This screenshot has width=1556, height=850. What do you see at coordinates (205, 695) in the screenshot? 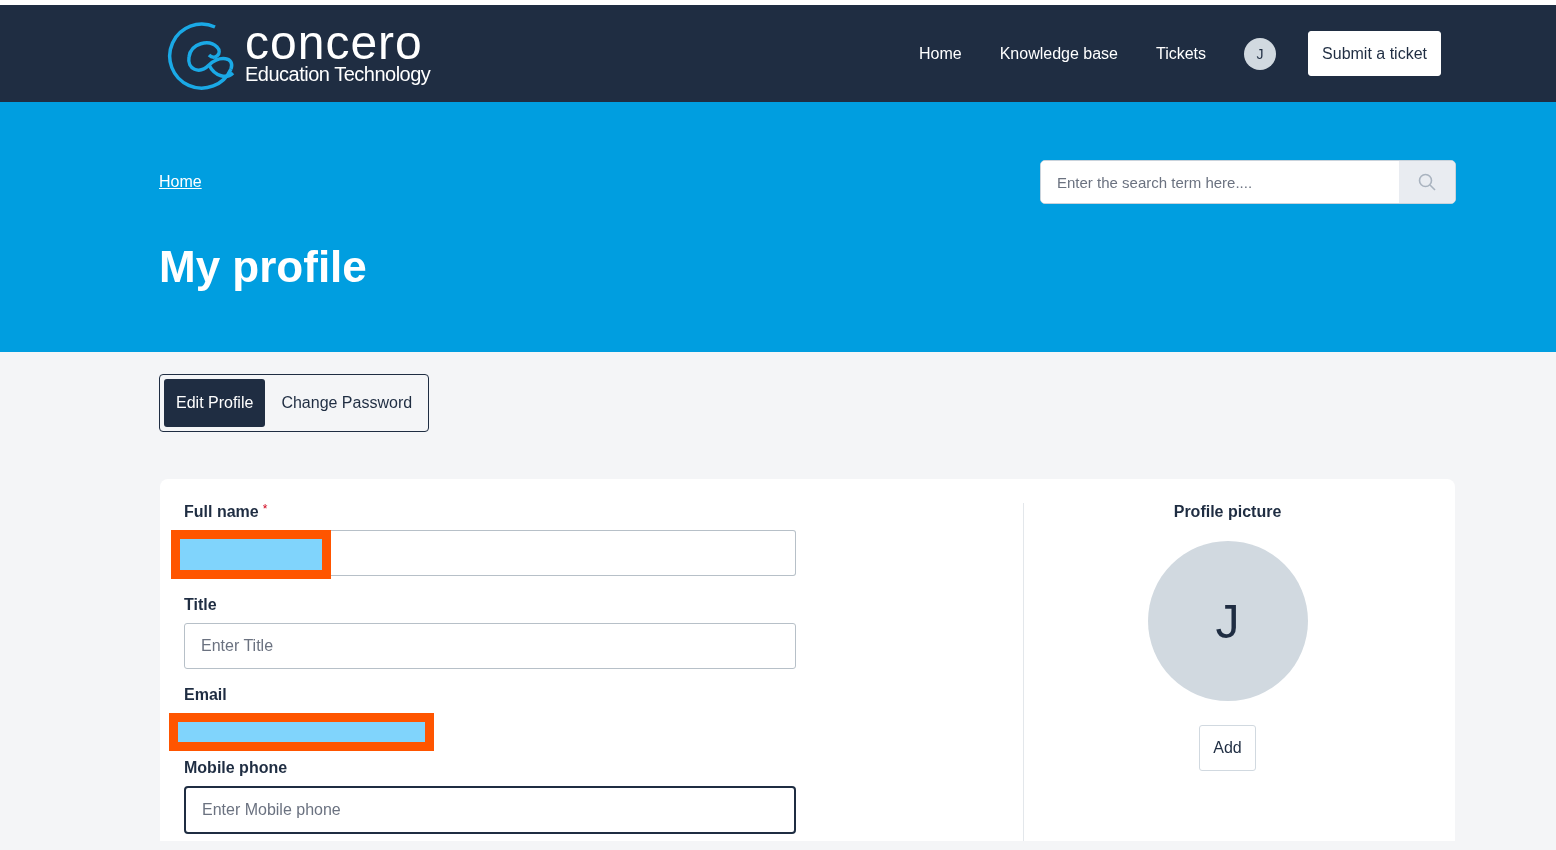
I see `field-label: Email` at bounding box center [205, 695].